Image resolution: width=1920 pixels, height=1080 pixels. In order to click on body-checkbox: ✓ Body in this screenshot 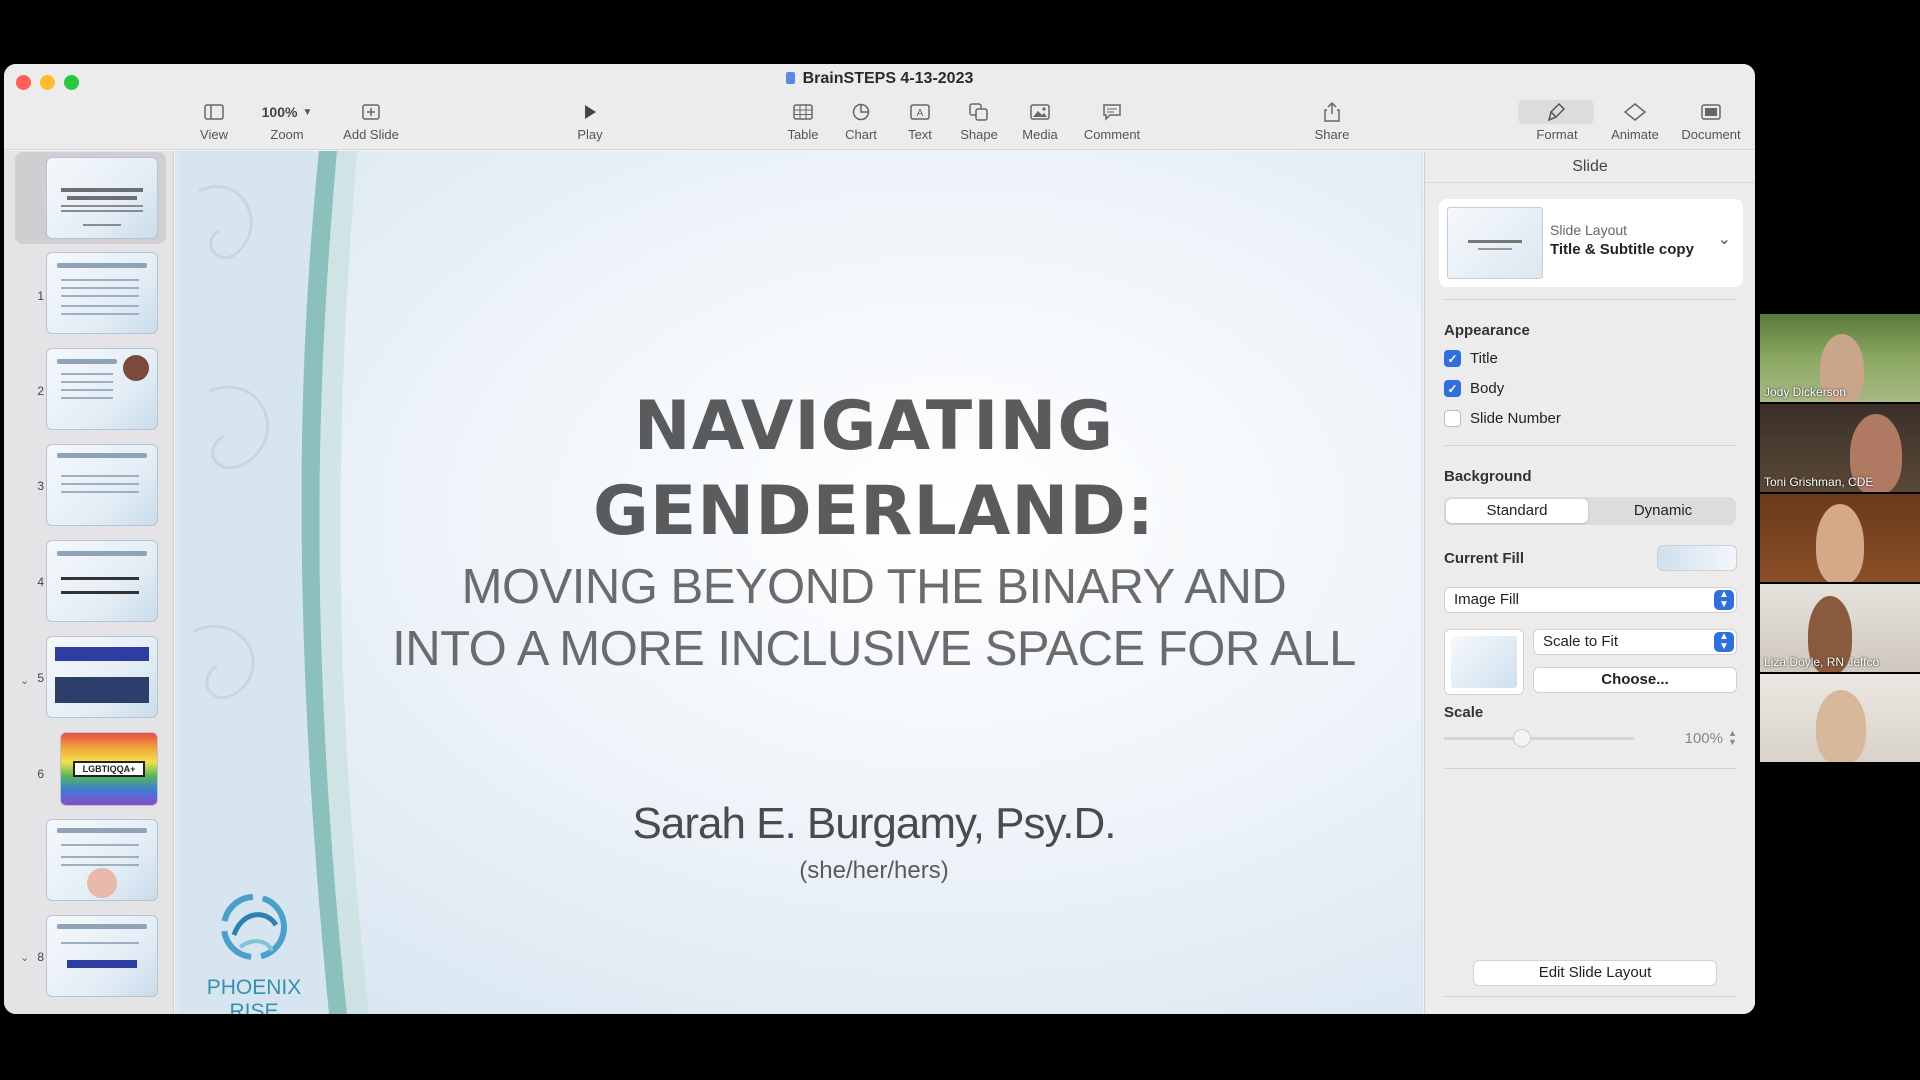, I will do `click(1474, 388)`.